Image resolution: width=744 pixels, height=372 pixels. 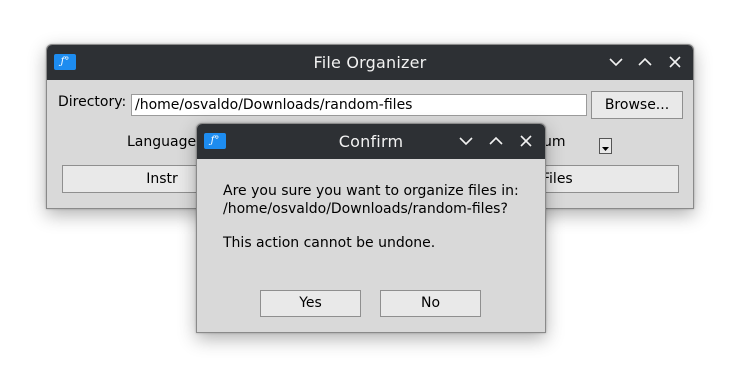 I want to click on dialog-message-line2: /home/osvaldo/Downloads/random-files?, so click(x=365, y=209).